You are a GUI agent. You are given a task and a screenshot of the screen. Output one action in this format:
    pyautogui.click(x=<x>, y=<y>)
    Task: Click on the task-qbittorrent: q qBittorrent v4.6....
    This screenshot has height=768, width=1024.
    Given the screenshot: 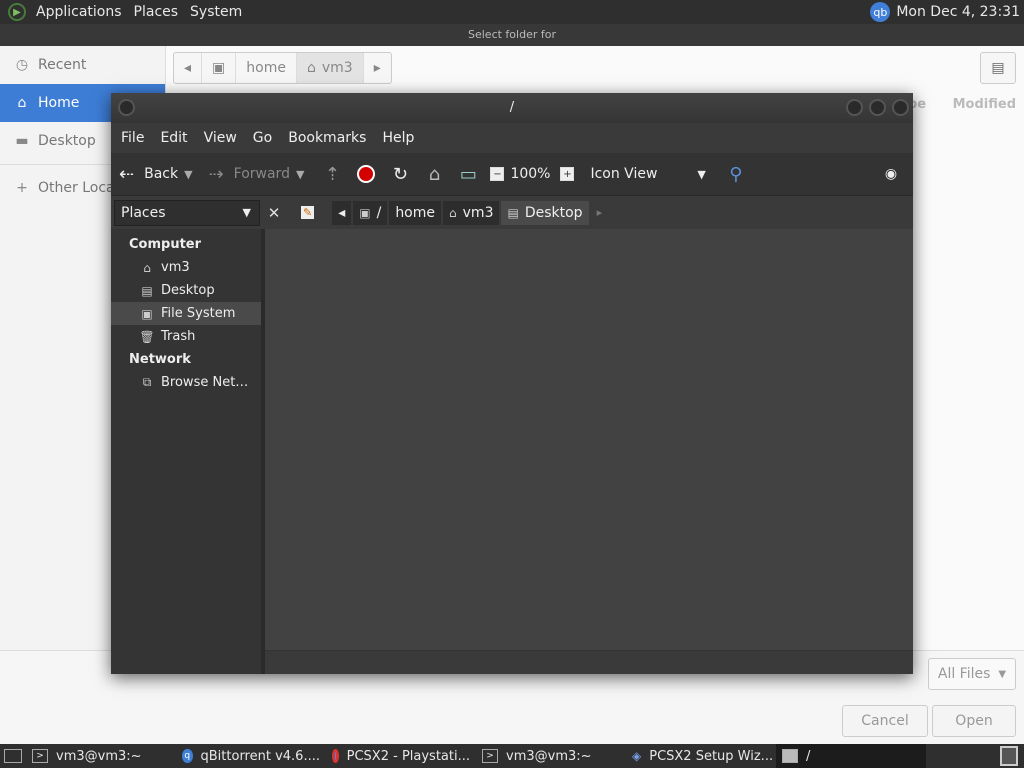 What is the action you would take?
    pyautogui.click(x=251, y=756)
    